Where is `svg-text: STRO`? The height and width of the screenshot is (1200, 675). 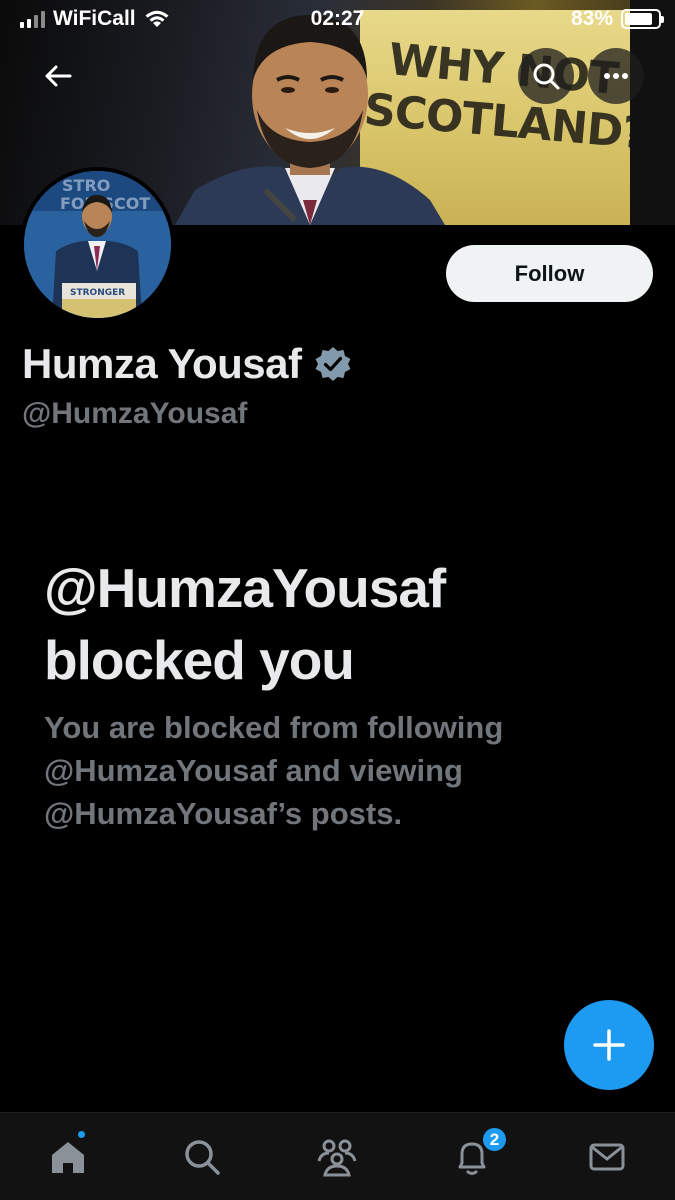 svg-text: STRO is located at coordinates (86, 185).